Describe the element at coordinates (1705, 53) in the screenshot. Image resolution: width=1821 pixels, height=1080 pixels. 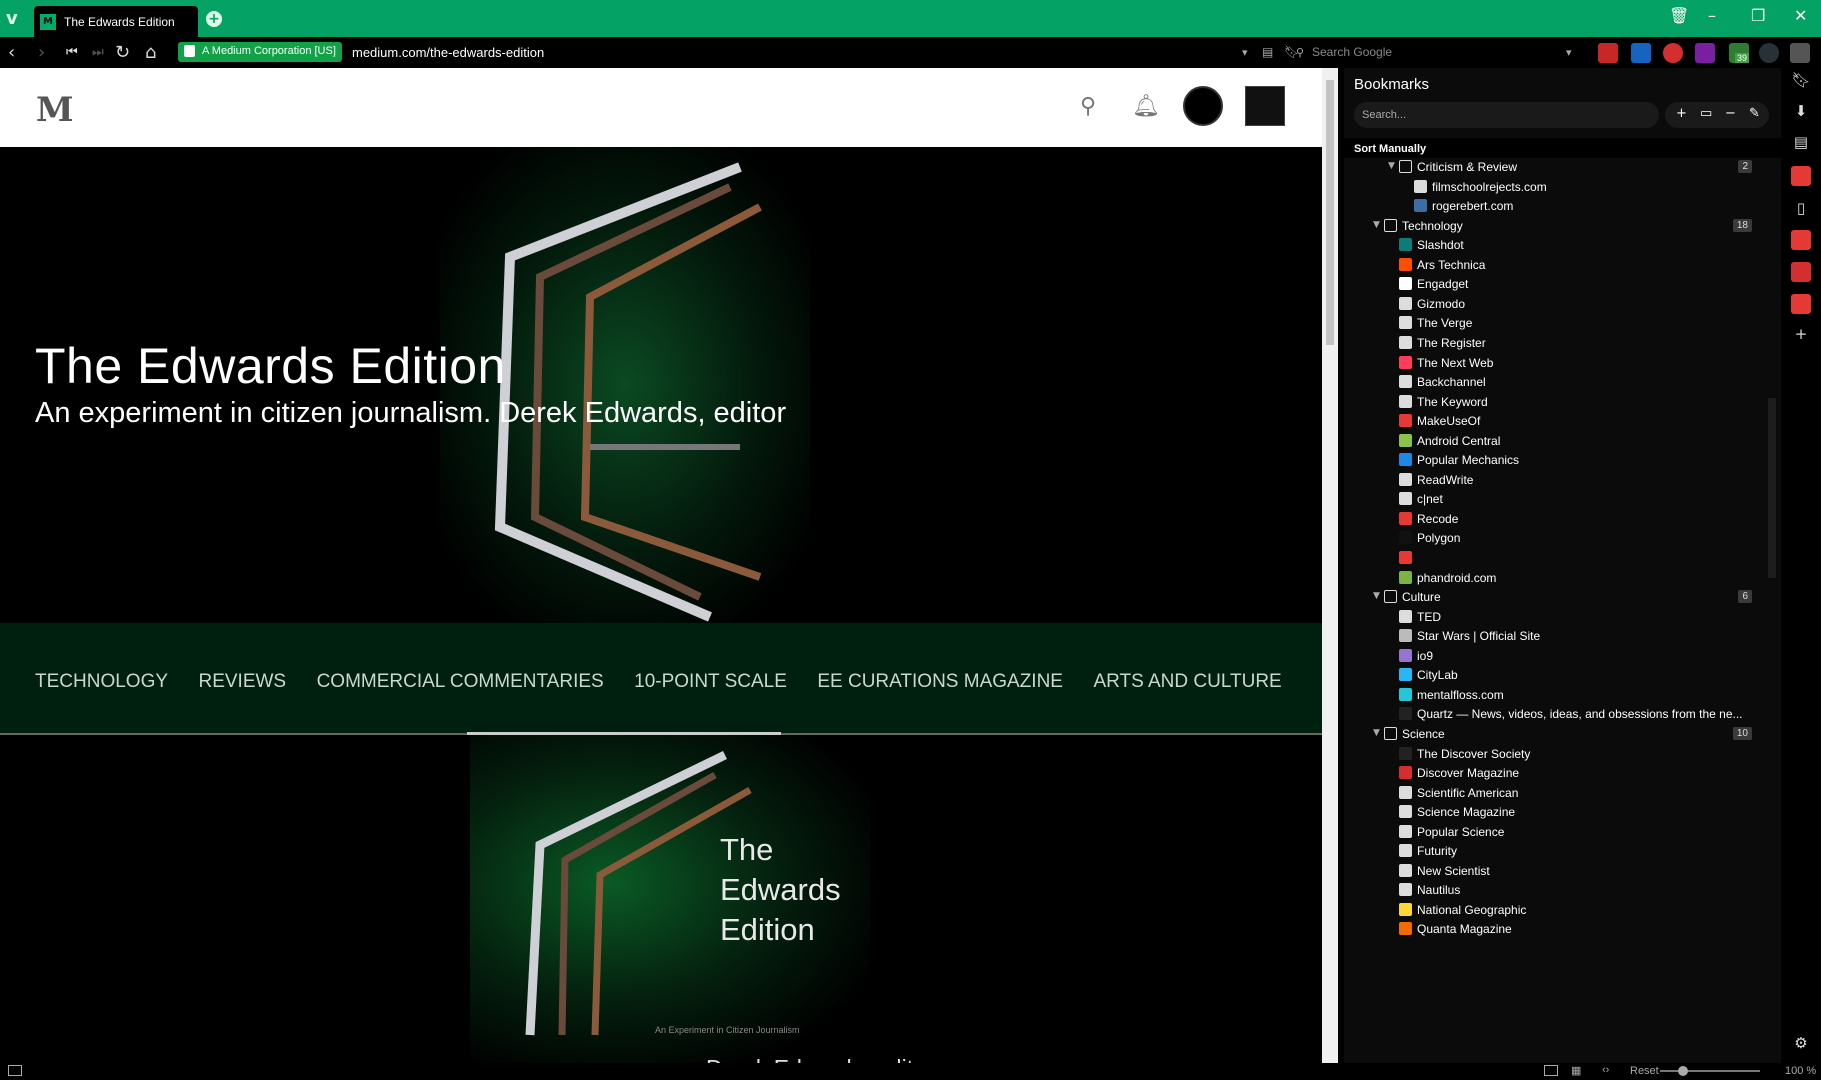
I see `extension-onenote-icon` at that location.